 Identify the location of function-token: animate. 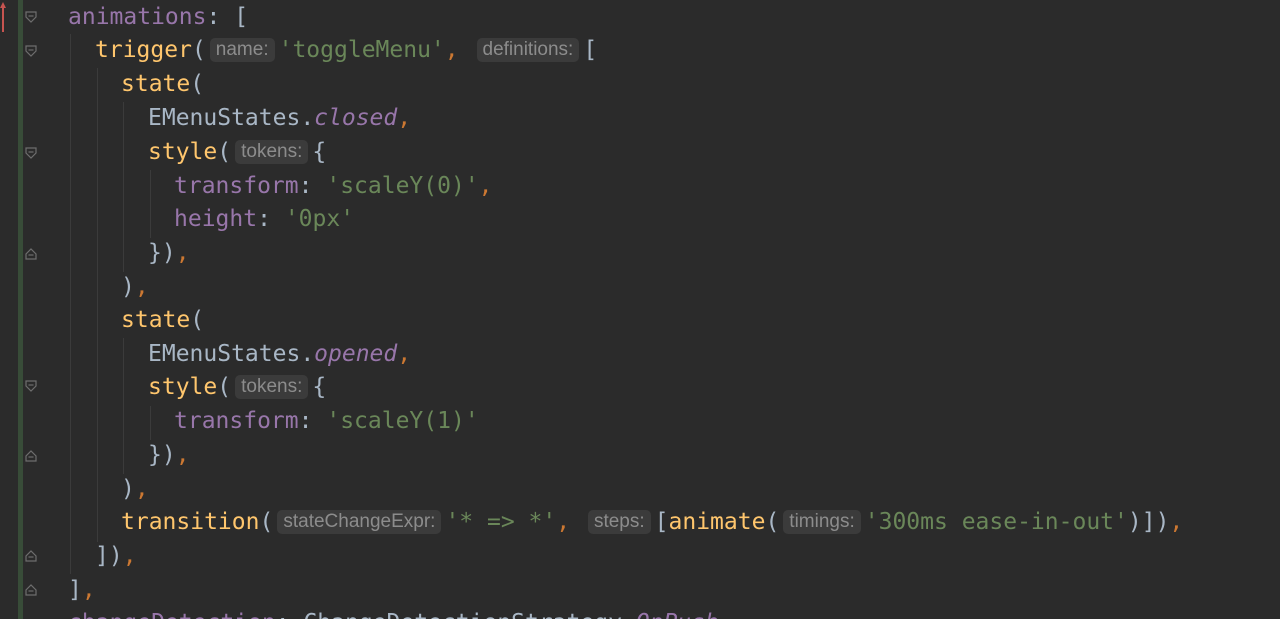
(717, 522).